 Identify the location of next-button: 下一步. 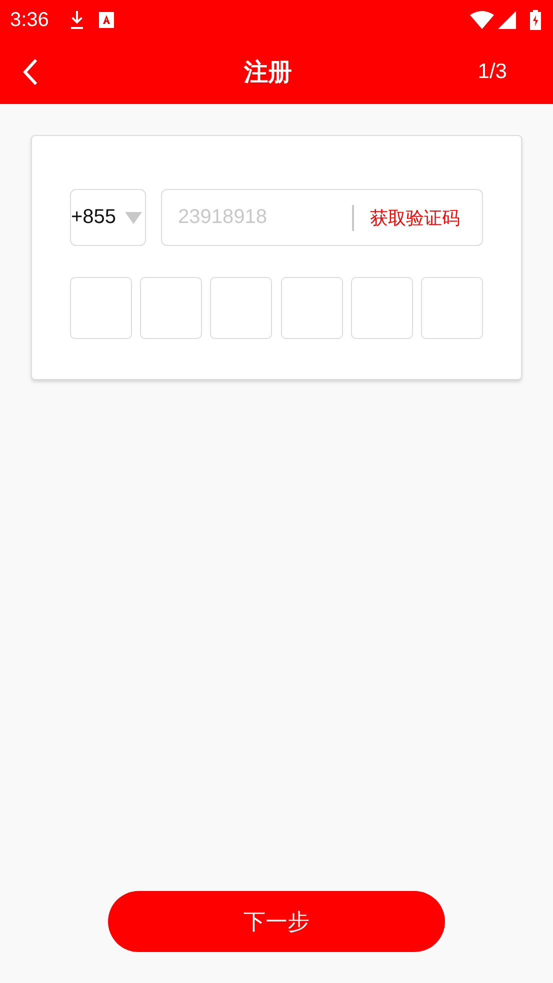
(276, 921).